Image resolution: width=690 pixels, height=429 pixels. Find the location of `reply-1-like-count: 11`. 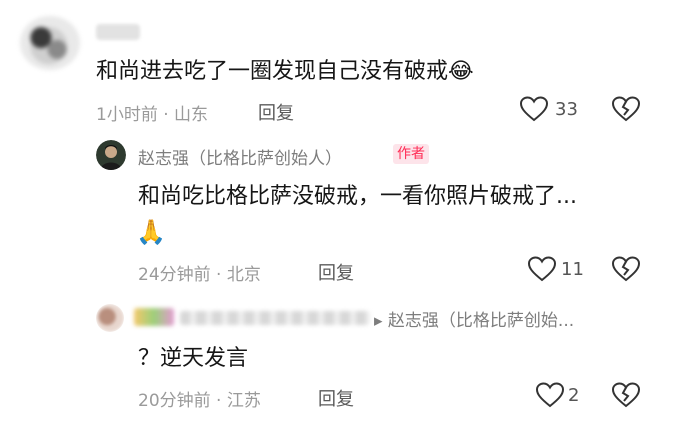

reply-1-like-count: 11 is located at coordinates (572, 269).